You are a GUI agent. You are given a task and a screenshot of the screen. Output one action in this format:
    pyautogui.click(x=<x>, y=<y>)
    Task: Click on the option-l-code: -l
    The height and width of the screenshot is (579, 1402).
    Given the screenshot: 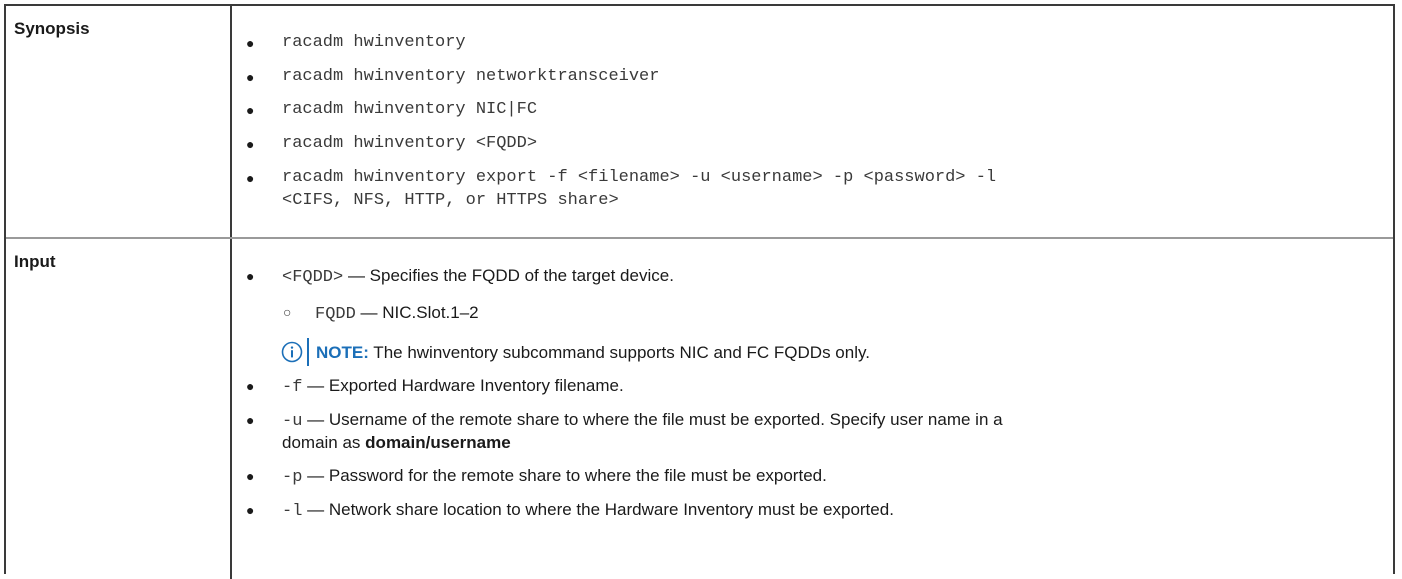 What is the action you would take?
    pyautogui.click(x=292, y=511)
    